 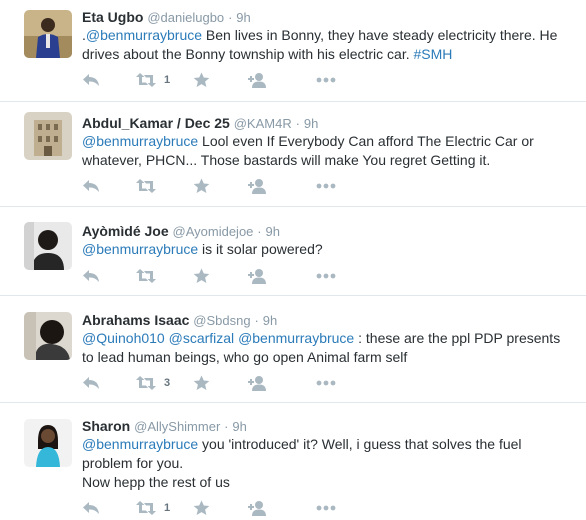 What do you see at coordinates (112, 17) in the screenshot?
I see `display-name: Eta Ugbo` at bounding box center [112, 17].